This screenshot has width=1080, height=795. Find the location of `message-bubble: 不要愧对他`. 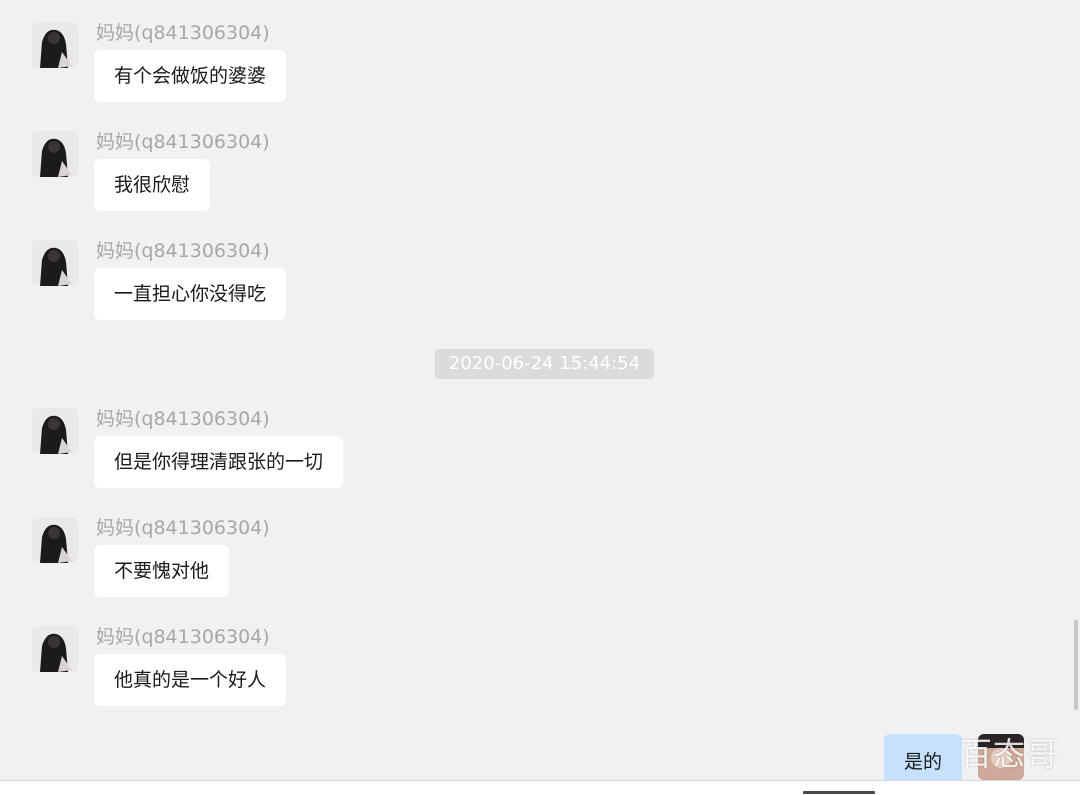

message-bubble: 不要愧对他 is located at coordinates (162, 571).